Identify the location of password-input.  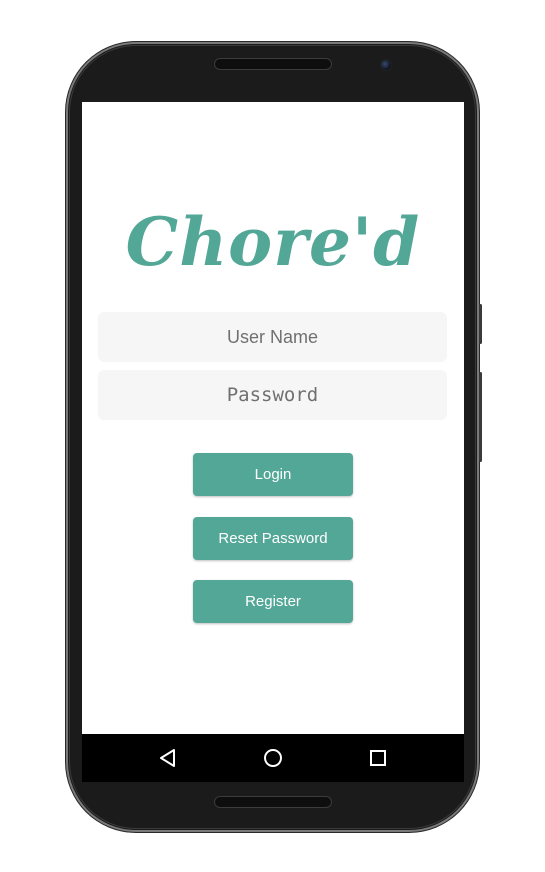
(272, 395).